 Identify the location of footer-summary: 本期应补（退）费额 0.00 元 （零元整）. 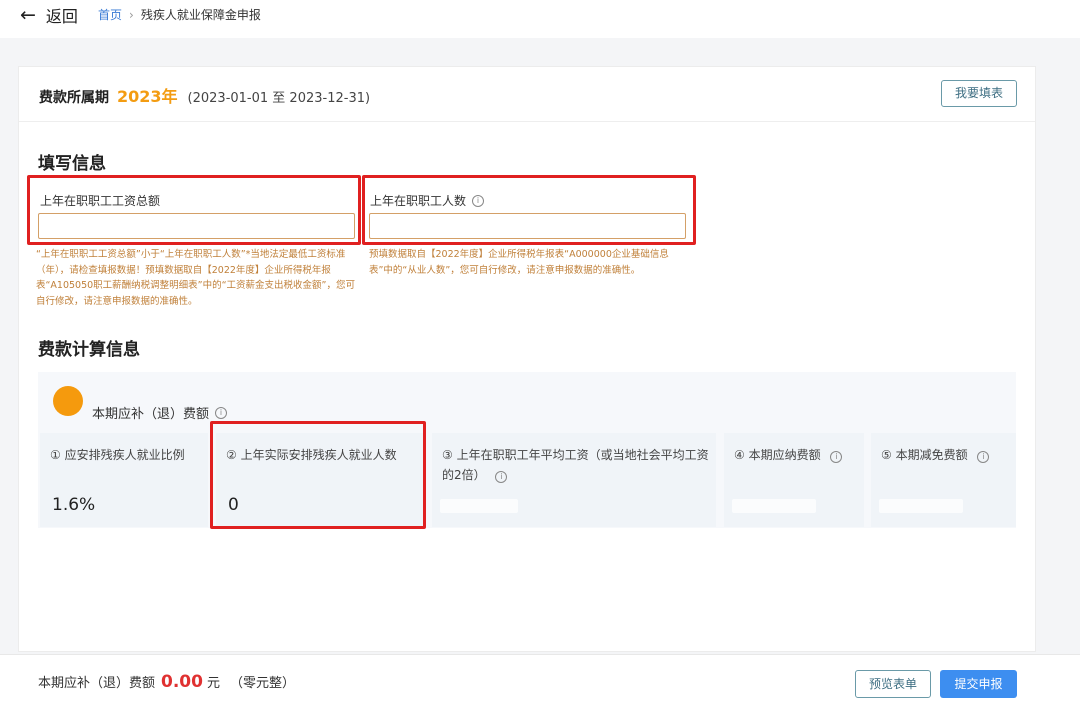
(166, 682).